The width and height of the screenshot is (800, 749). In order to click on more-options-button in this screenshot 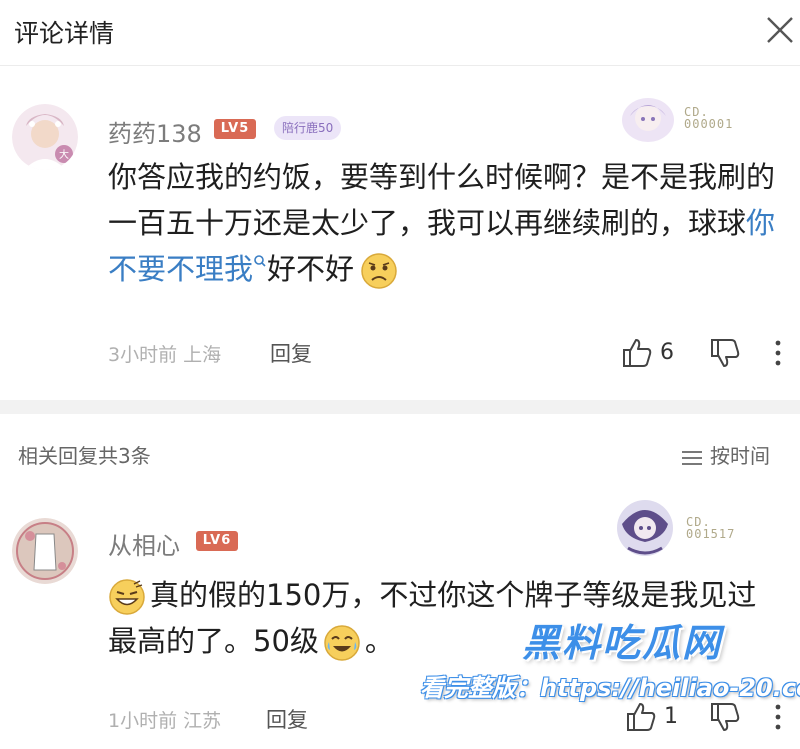, I will do `click(778, 353)`.